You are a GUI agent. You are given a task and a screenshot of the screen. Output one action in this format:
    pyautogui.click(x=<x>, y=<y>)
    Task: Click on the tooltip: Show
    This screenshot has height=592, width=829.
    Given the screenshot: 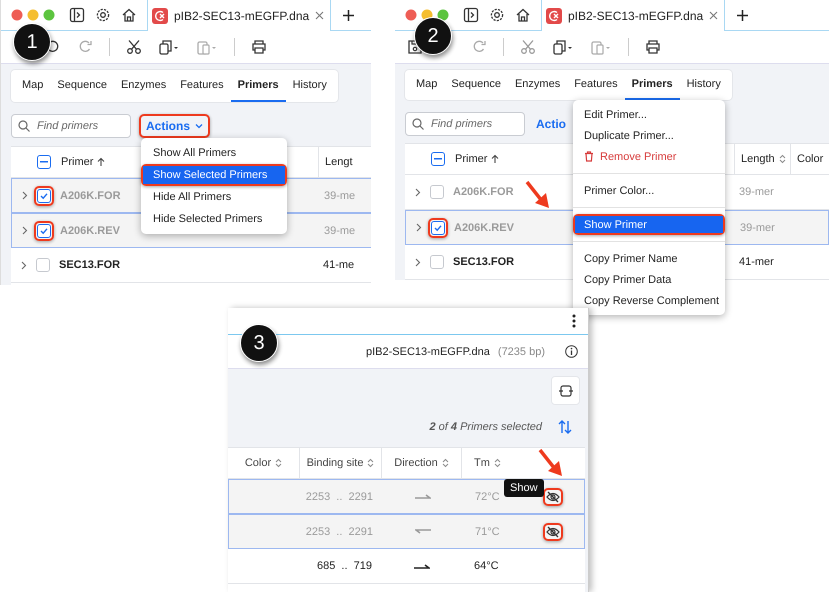 What is the action you would take?
    pyautogui.click(x=524, y=488)
    